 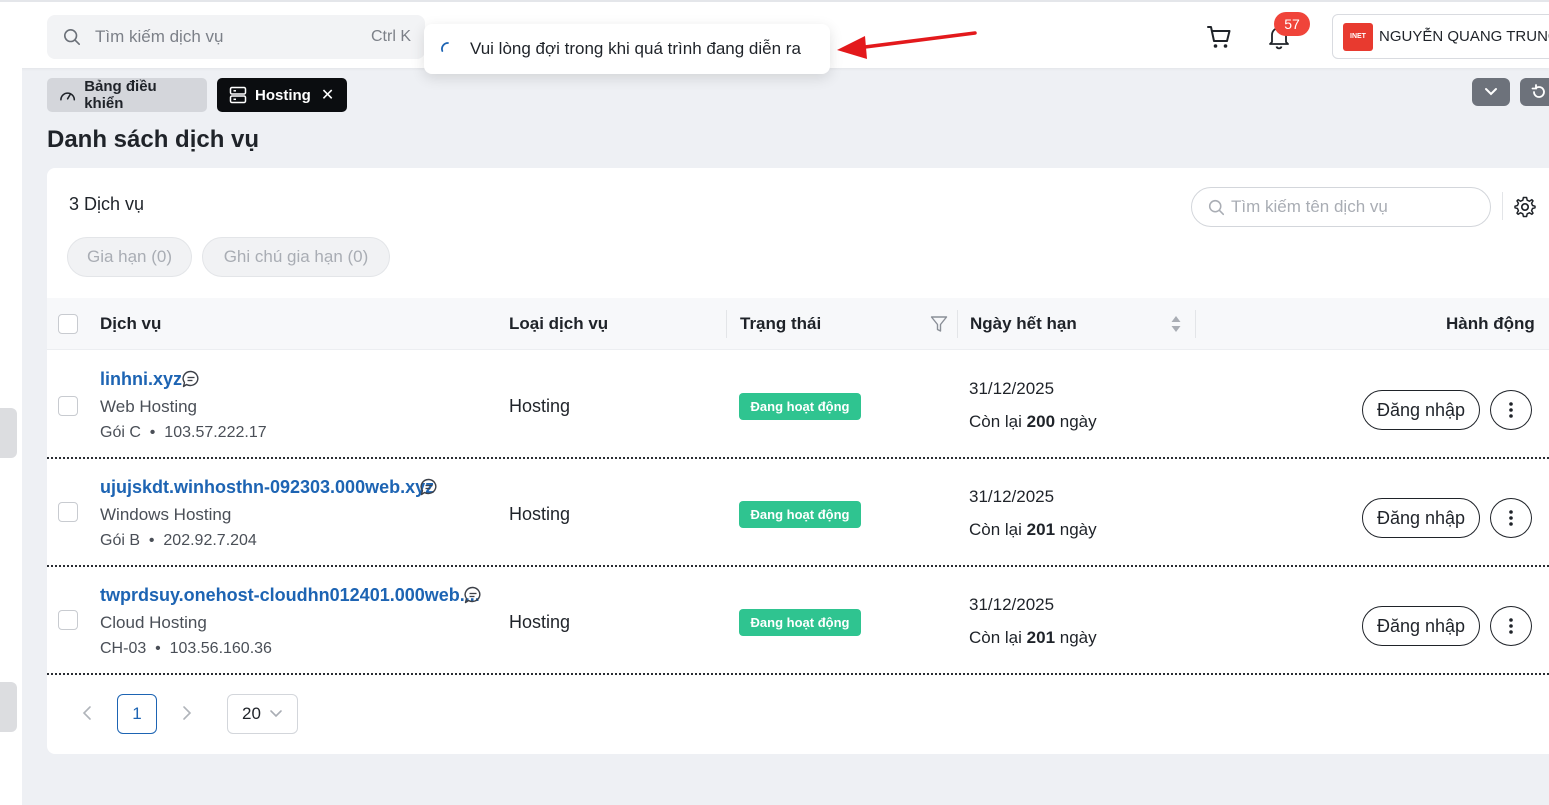 What do you see at coordinates (251, 713) in the screenshot?
I see `page-size-value: 20` at bounding box center [251, 713].